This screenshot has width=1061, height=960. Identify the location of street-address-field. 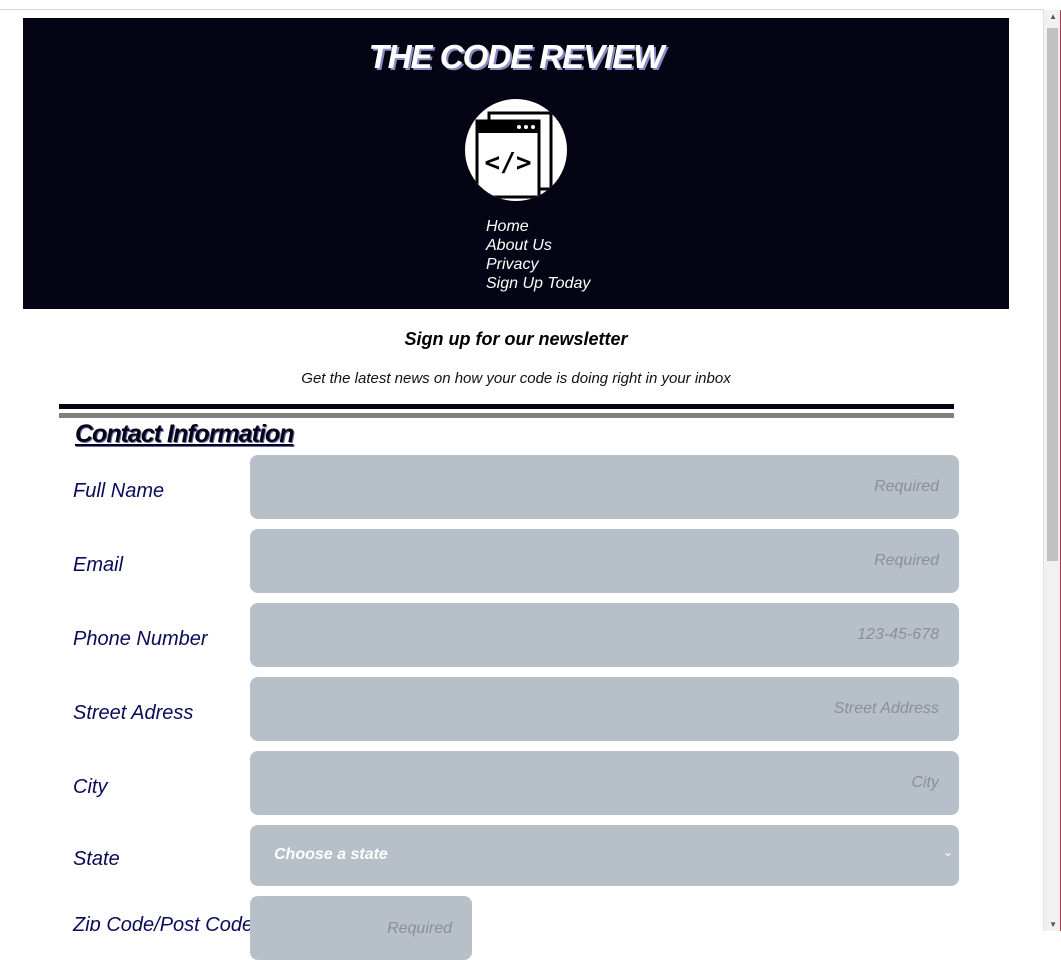
(604, 709).